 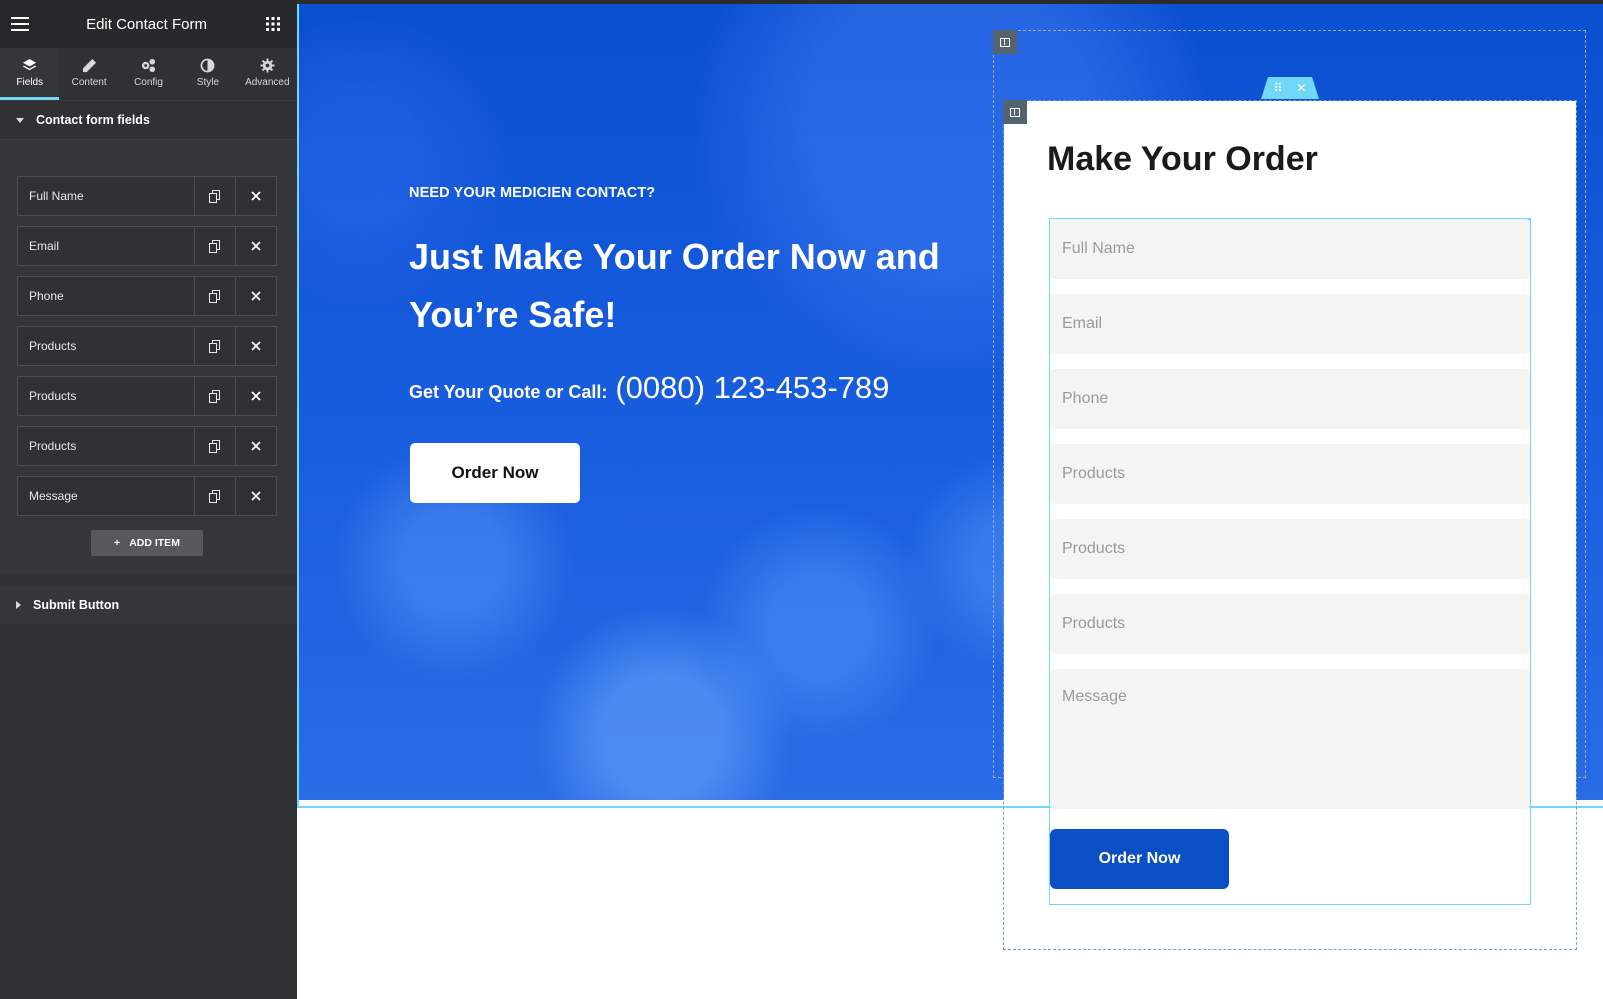 I want to click on repeater-item-label: Message, so click(x=106, y=496).